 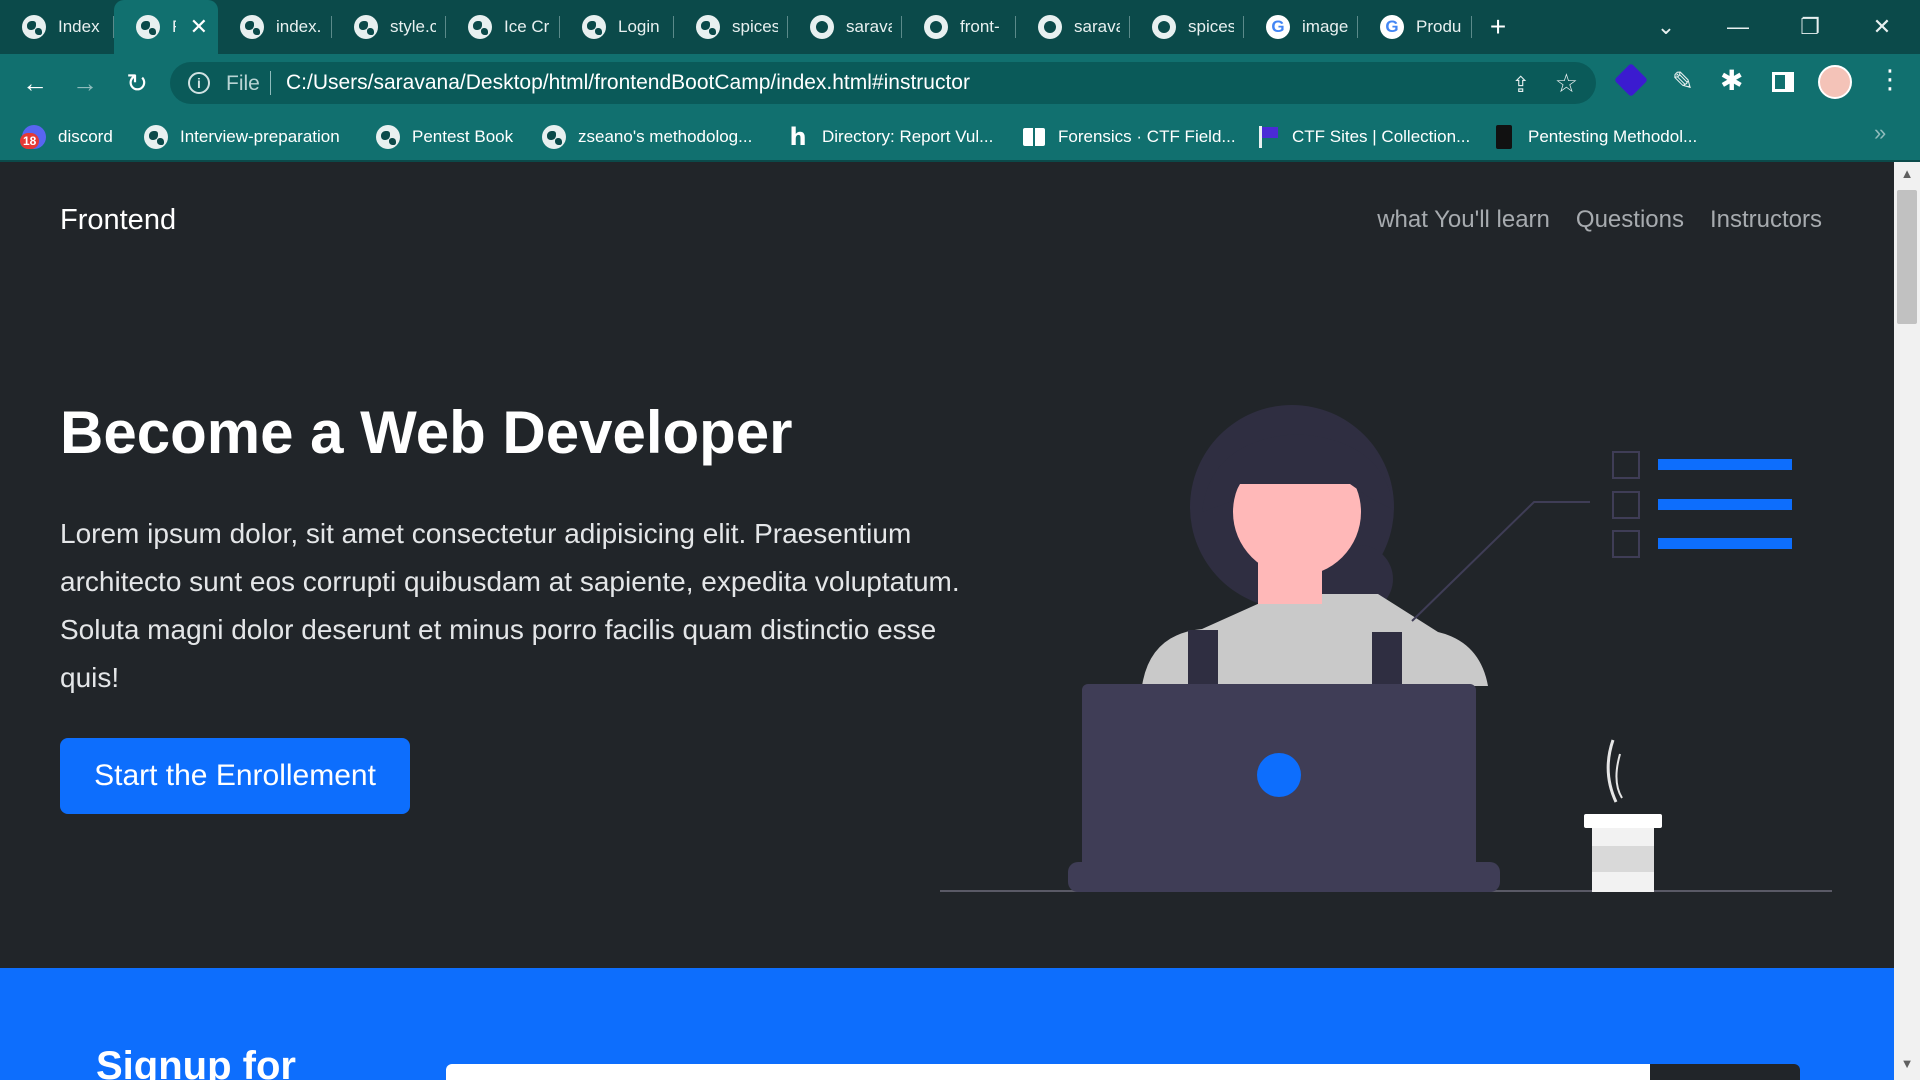 I want to click on flag-icon, so click(x=1268, y=137).